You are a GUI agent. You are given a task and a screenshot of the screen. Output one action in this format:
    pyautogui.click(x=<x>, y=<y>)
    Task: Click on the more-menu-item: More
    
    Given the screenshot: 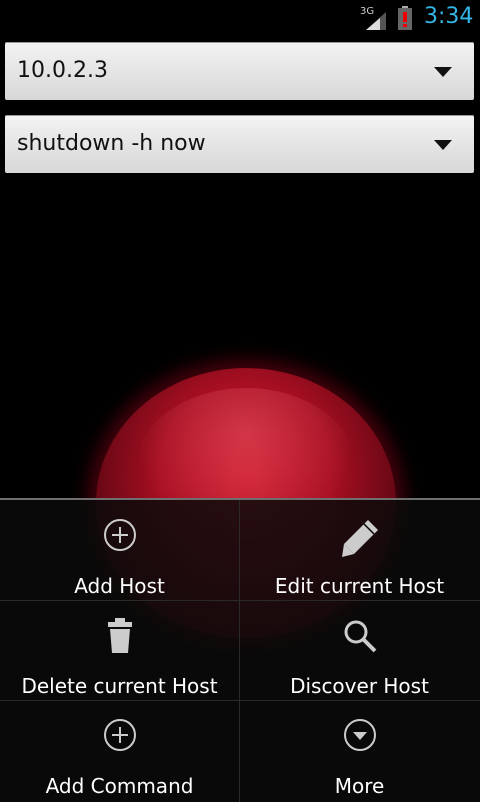 What is the action you would take?
    pyautogui.click(x=359, y=750)
    